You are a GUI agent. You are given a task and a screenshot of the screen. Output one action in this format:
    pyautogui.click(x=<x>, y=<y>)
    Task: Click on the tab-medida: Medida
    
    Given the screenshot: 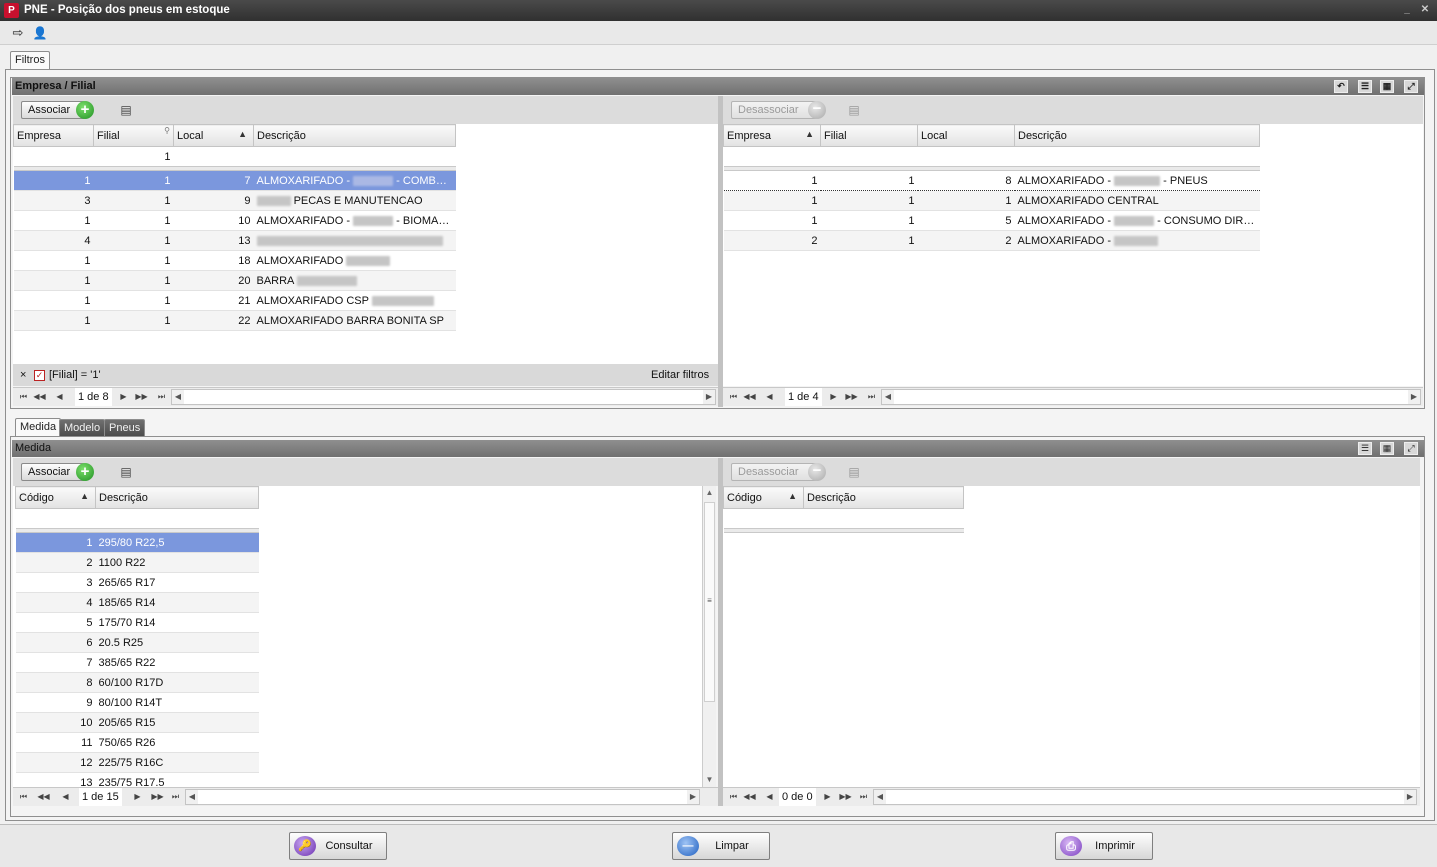 What is the action you would take?
    pyautogui.click(x=38, y=427)
    